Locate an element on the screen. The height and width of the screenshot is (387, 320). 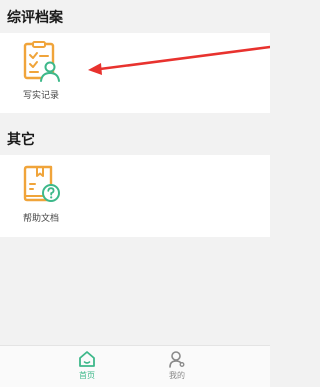
help-tile-label: 帮助文档 is located at coordinates (40, 219).